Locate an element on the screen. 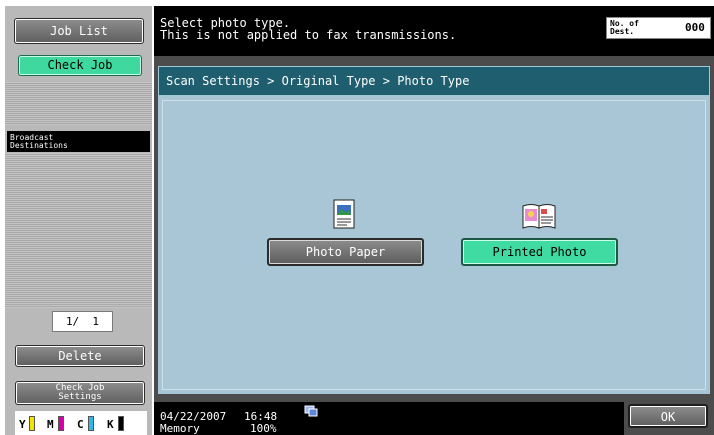  status-memory-label: Memory is located at coordinates (180, 428).